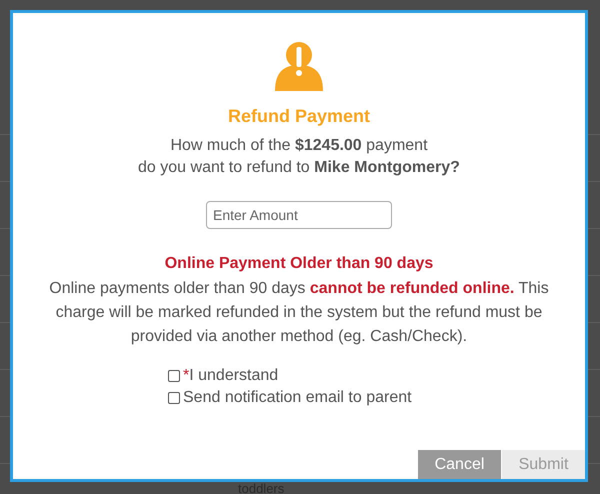 The image size is (600, 494). Describe the element at coordinates (459, 464) in the screenshot. I see `cancel-button: Cancel` at that location.